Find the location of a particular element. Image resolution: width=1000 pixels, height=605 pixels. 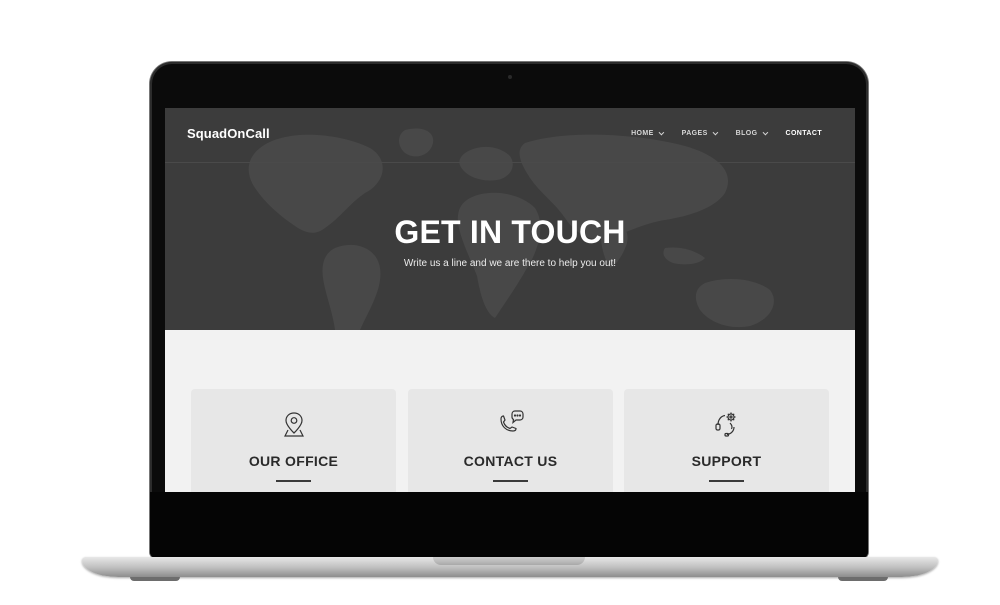

card-title: SUPPORT is located at coordinates (726, 461).